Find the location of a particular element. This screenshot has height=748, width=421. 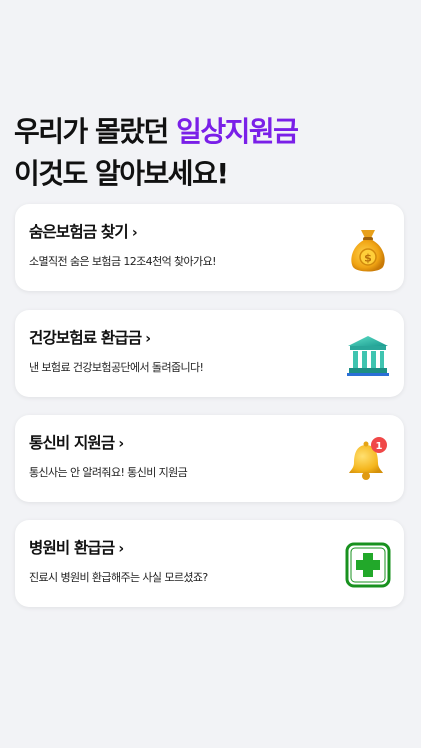

headline-prefix: 우리가 몰랐던 is located at coordinates (95, 131).